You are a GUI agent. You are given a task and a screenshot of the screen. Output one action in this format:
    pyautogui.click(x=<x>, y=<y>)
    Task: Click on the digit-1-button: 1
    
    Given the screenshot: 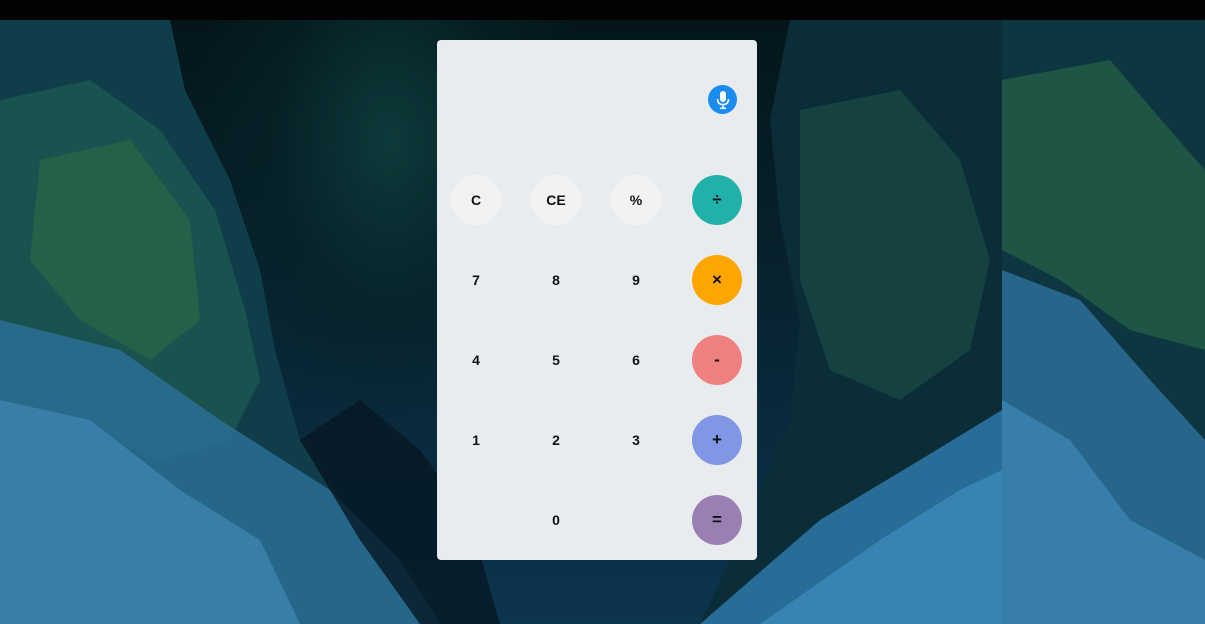 What is the action you would take?
    pyautogui.click(x=476, y=440)
    